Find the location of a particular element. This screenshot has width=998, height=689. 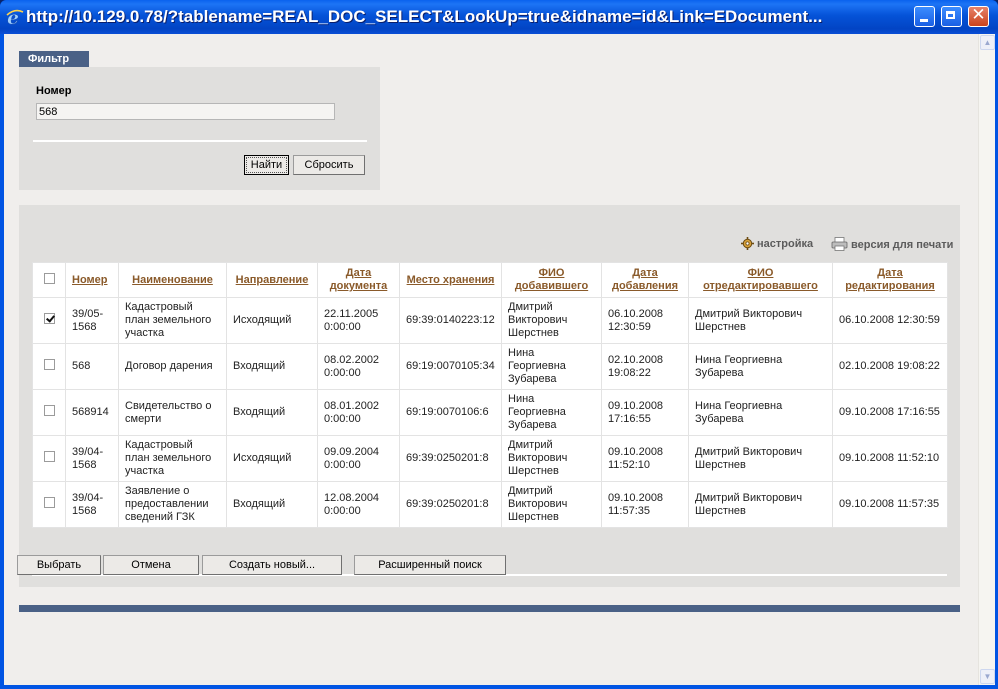

column-header-direction: Направление is located at coordinates (272, 280).